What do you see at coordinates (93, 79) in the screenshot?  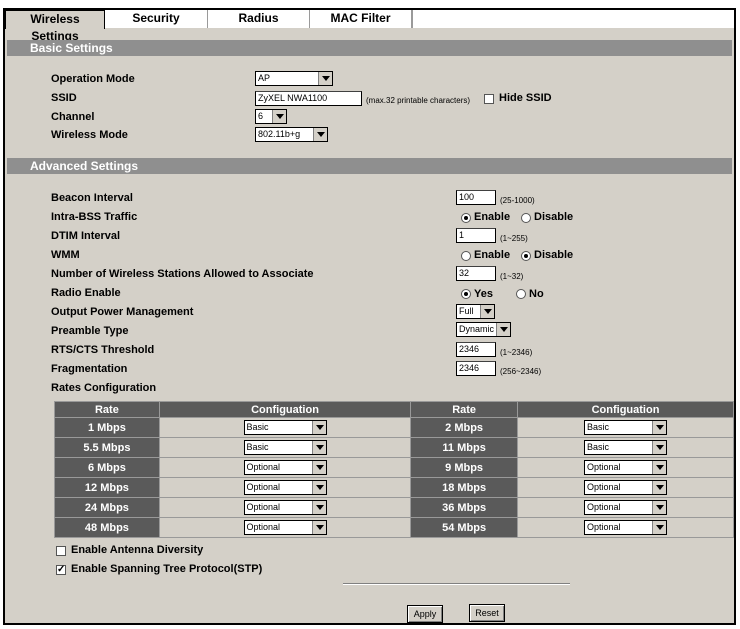 I see `operation-mode-label: Operation Mode` at bounding box center [93, 79].